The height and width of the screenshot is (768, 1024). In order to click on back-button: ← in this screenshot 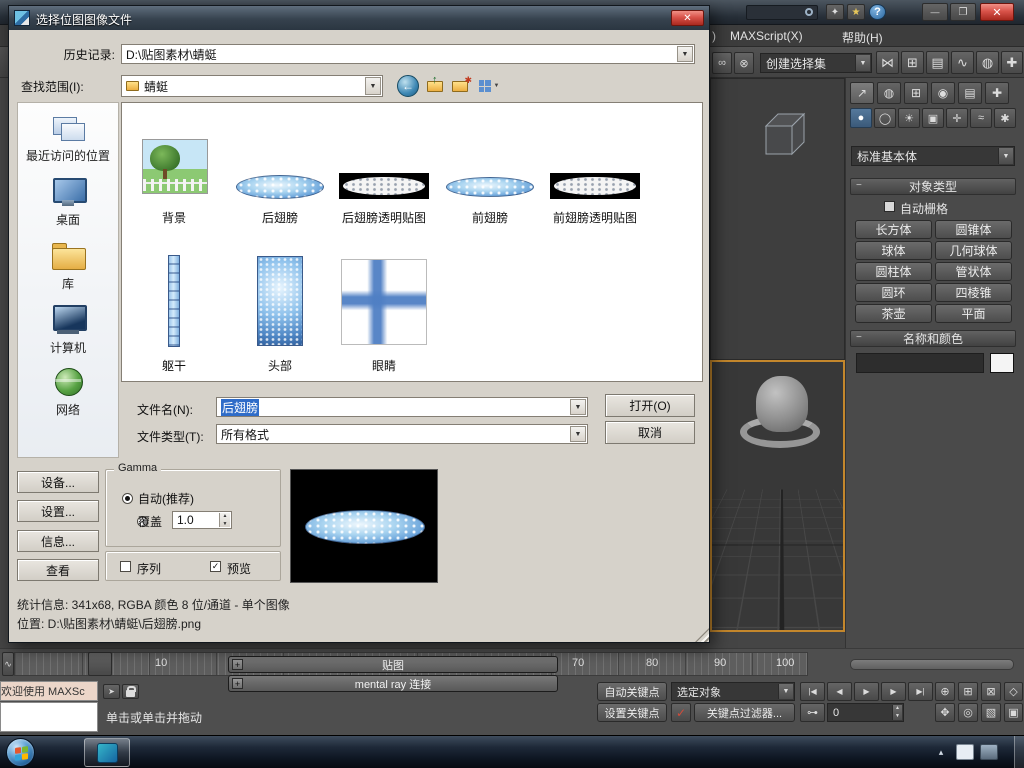, I will do `click(408, 86)`.